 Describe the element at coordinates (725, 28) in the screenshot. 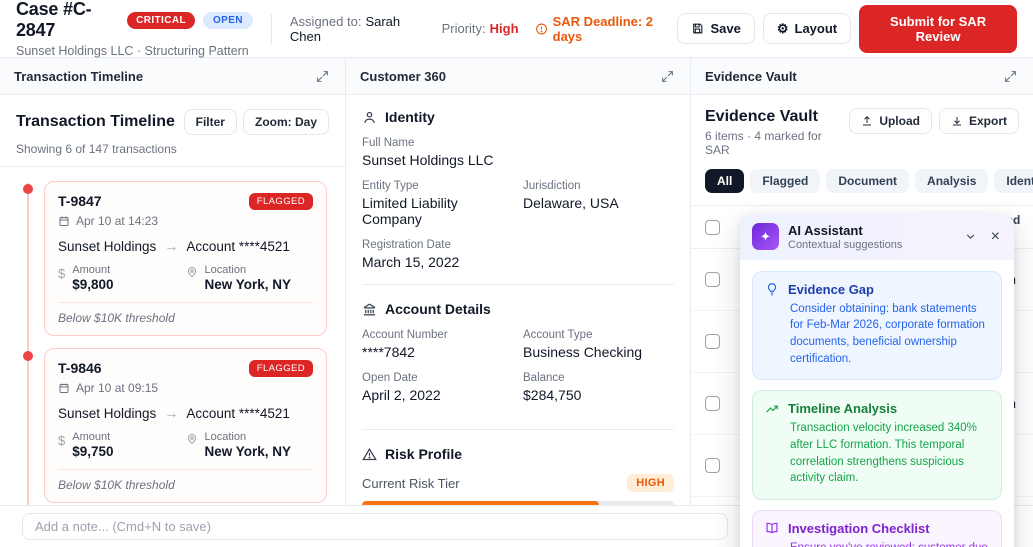

I see `save-label: Save` at that location.